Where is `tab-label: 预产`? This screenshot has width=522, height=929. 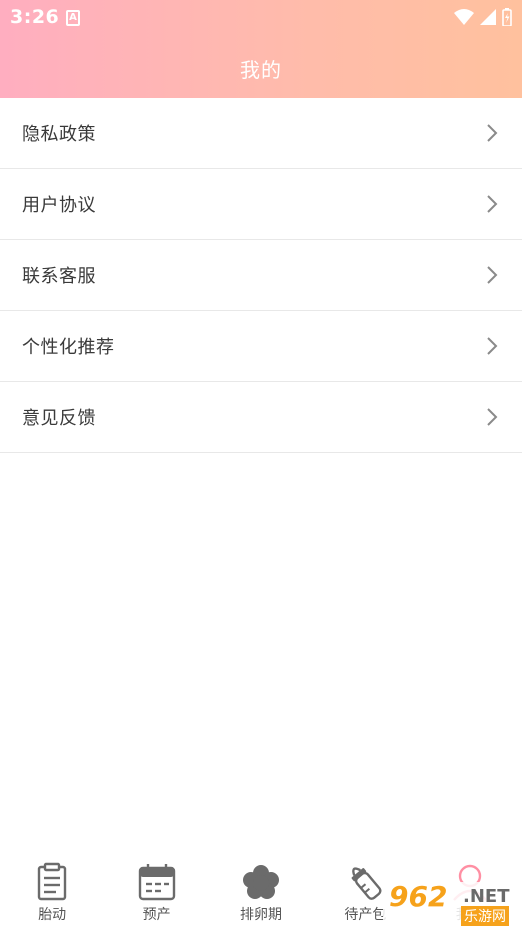
tab-label: 预产 is located at coordinates (156, 915).